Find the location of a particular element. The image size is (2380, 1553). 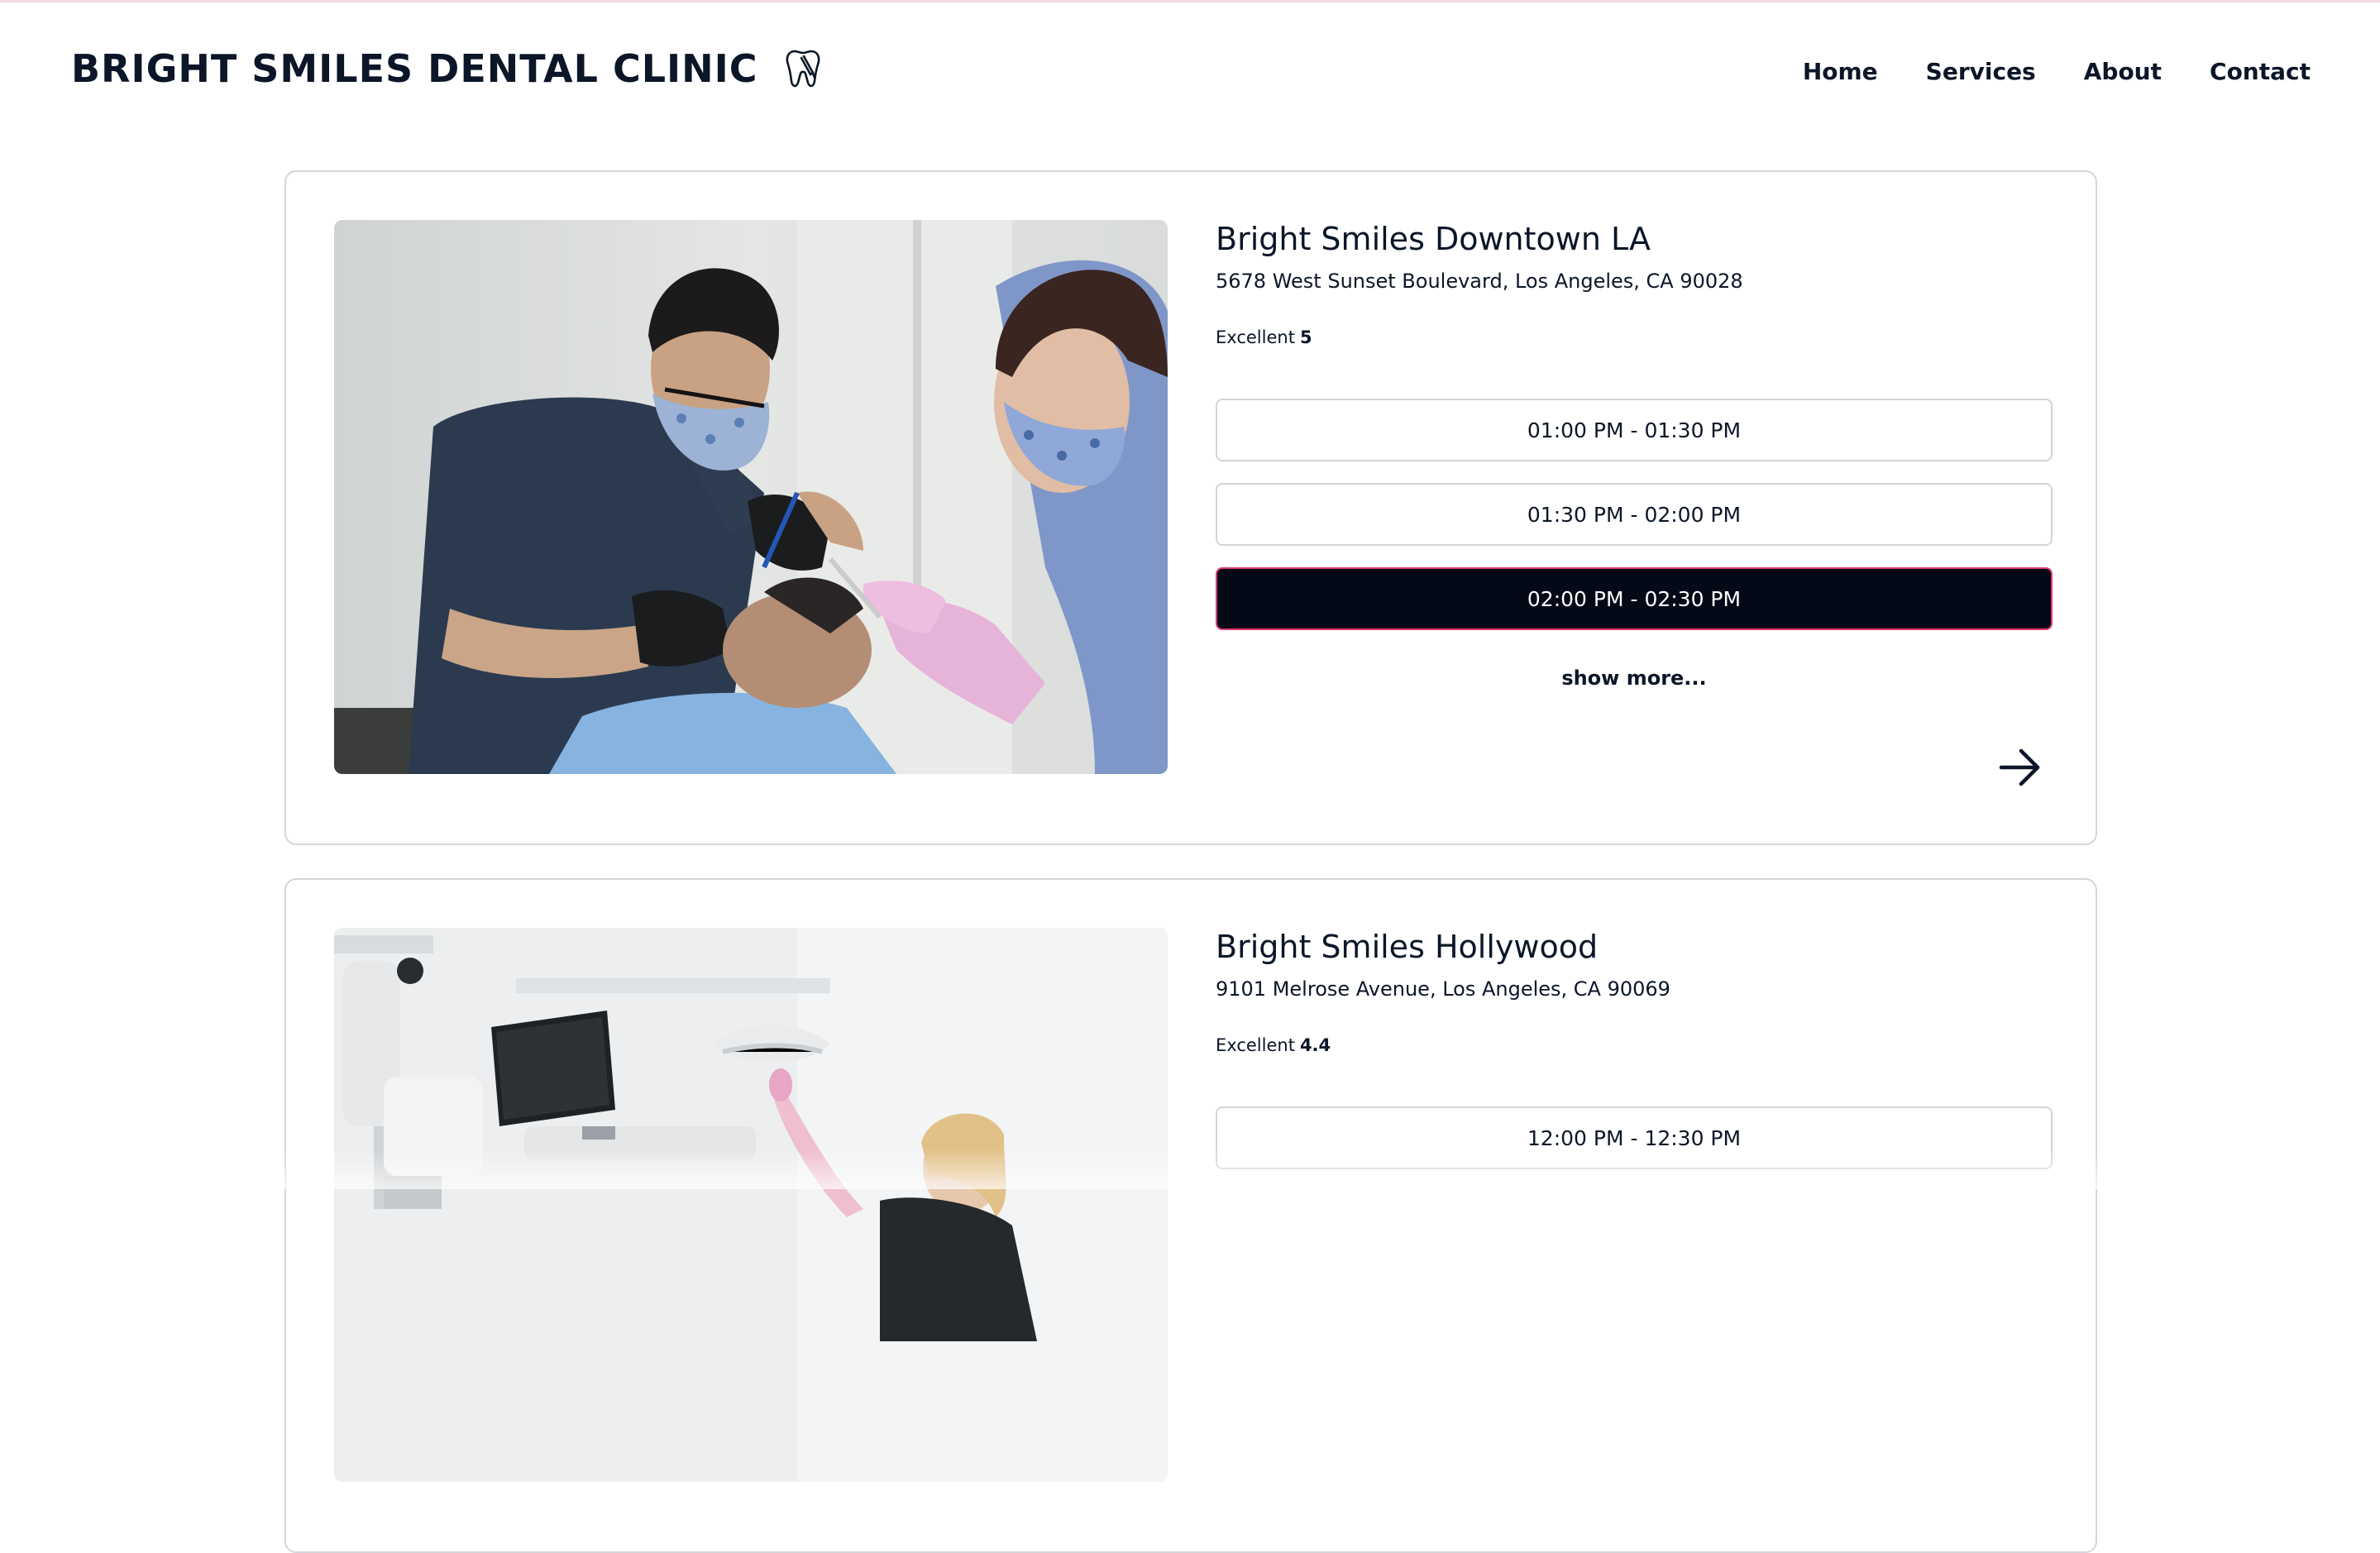

brand-title: BRIGHT SMILES DENTAL CLINIC is located at coordinates (414, 68).